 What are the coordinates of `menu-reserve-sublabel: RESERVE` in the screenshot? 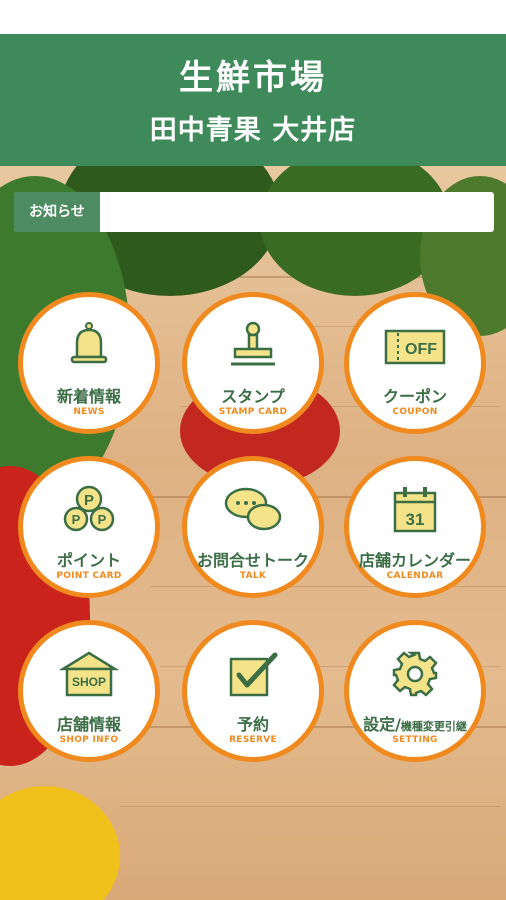 It's located at (253, 740).